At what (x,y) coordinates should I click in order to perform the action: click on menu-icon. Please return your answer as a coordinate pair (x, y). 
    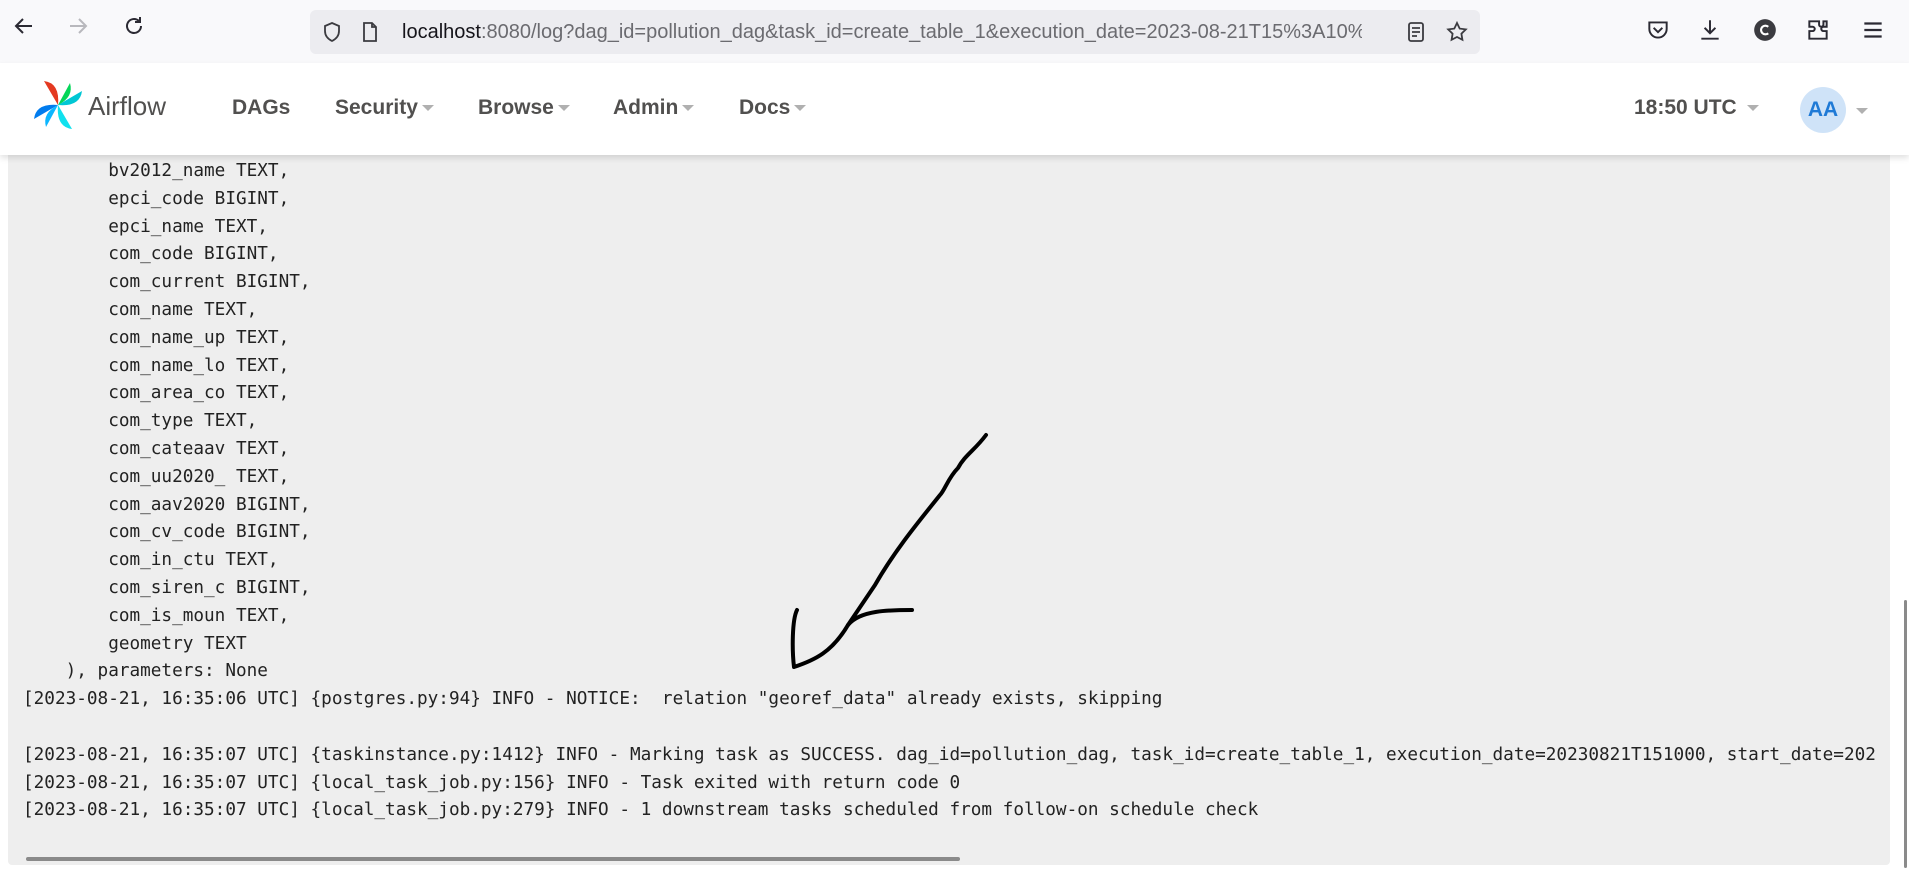
    Looking at the image, I should click on (1873, 30).